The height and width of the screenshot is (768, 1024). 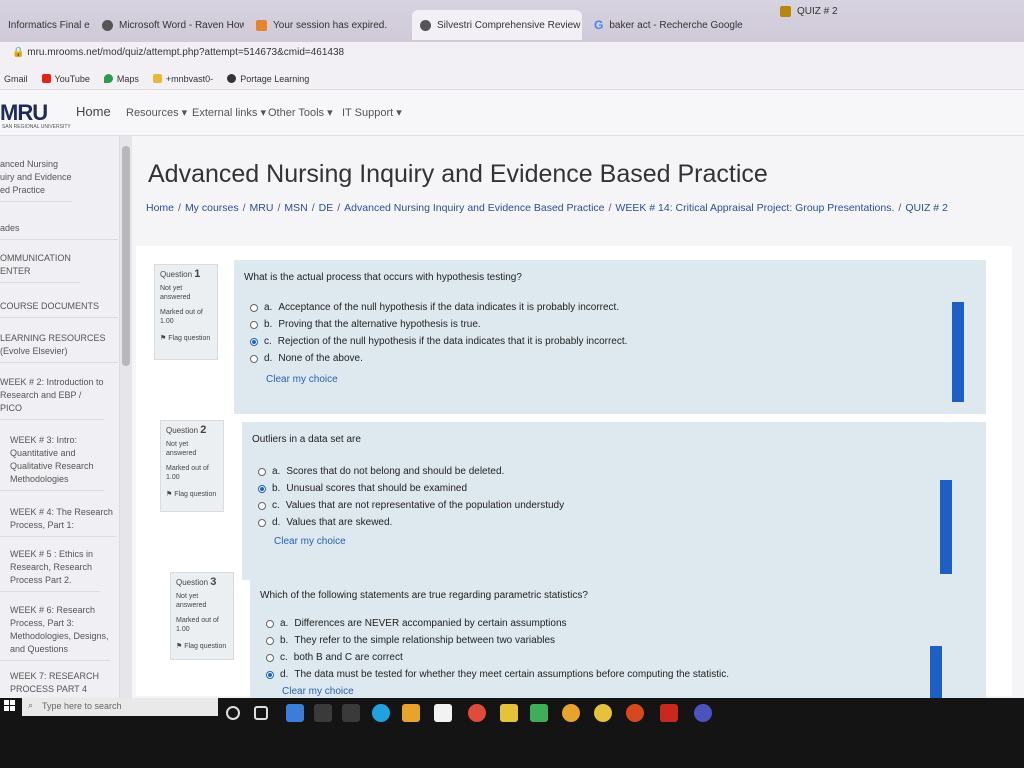 What do you see at coordinates (323, 713) in the screenshot?
I see `dropbox-icon` at bounding box center [323, 713].